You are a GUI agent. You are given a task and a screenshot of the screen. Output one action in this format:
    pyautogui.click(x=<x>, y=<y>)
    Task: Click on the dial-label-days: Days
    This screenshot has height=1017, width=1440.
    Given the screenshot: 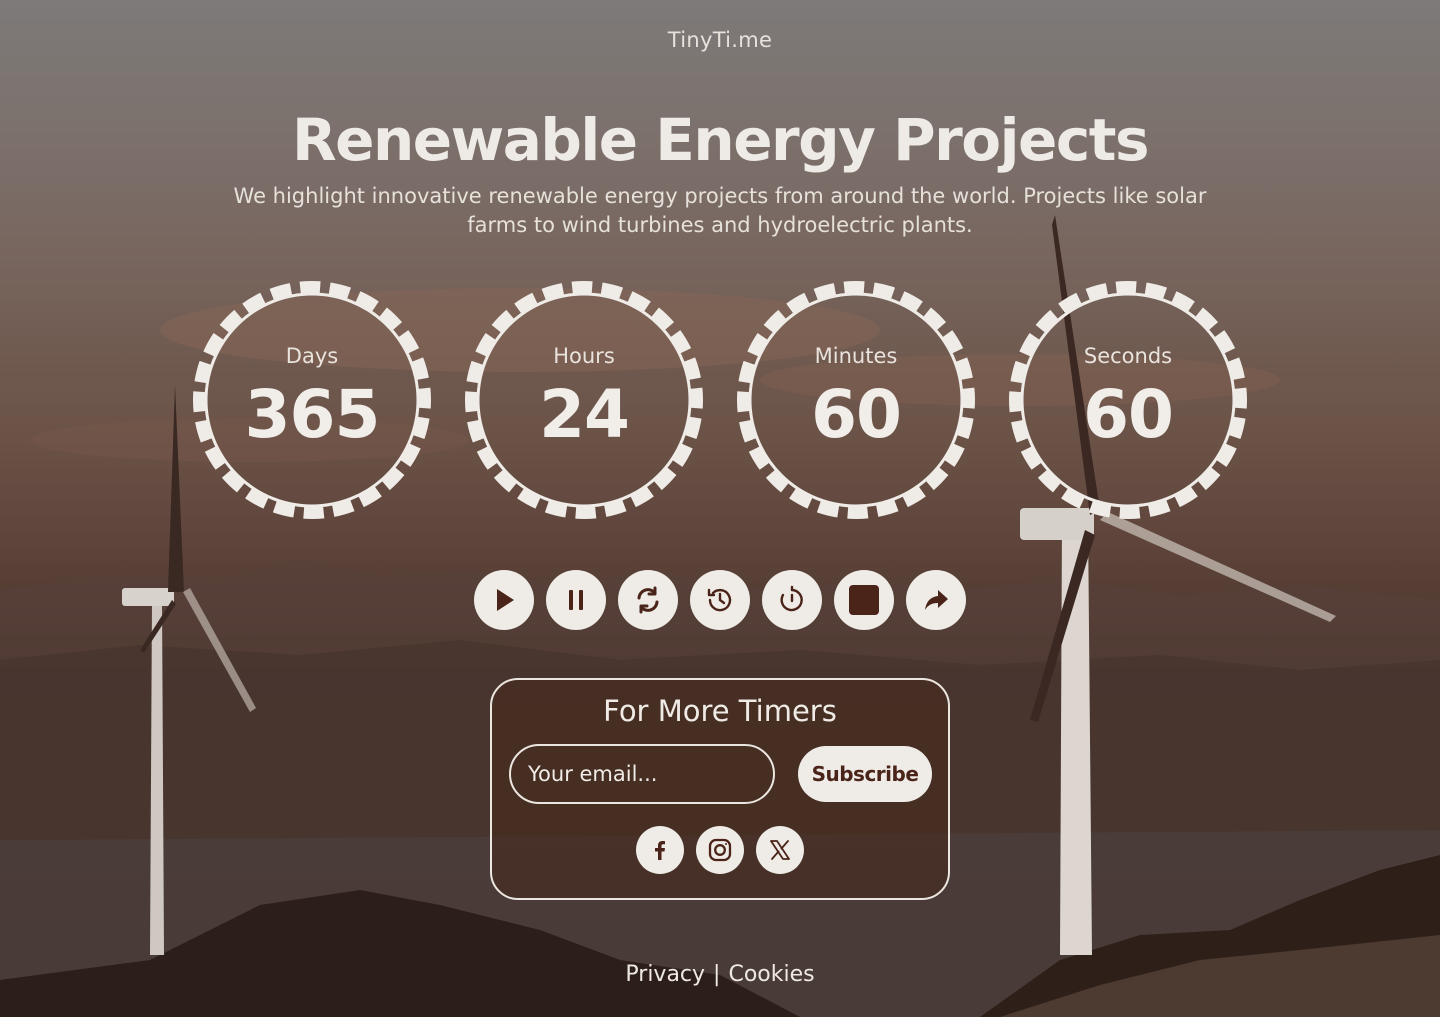 What is the action you would take?
    pyautogui.click(x=312, y=356)
    